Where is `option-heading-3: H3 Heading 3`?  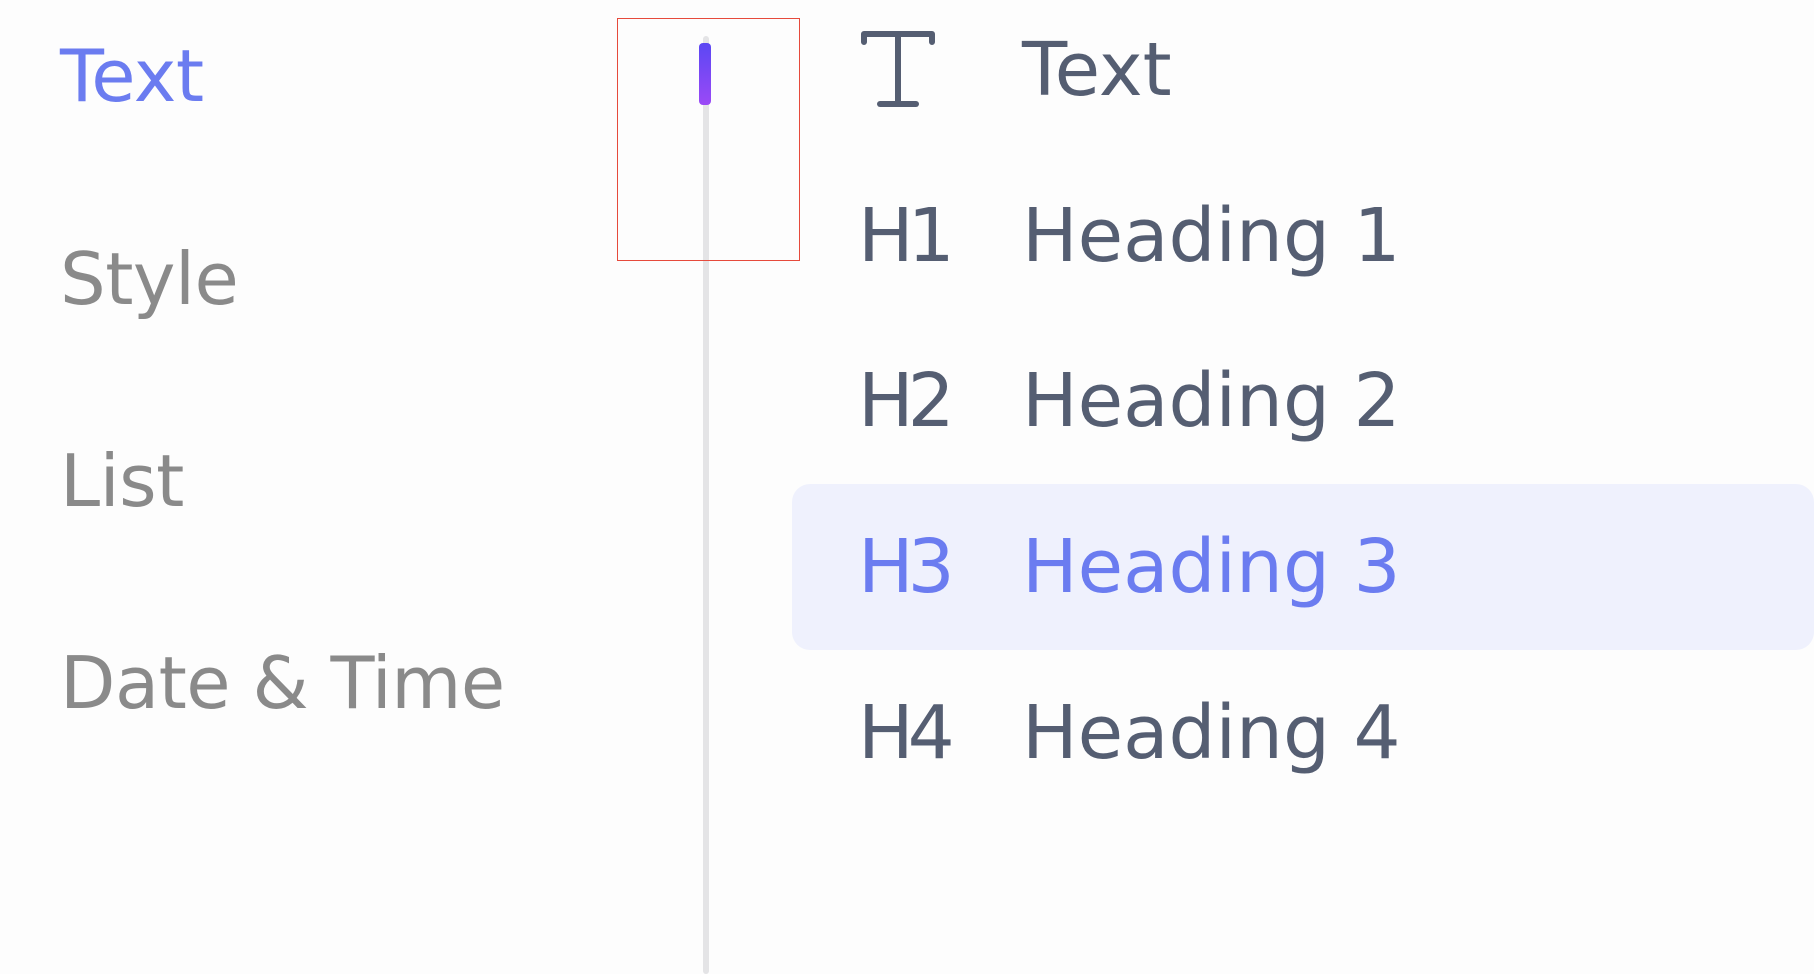 option-heading-3: H3 Heading 3 is located at coordinates (1303, 567).